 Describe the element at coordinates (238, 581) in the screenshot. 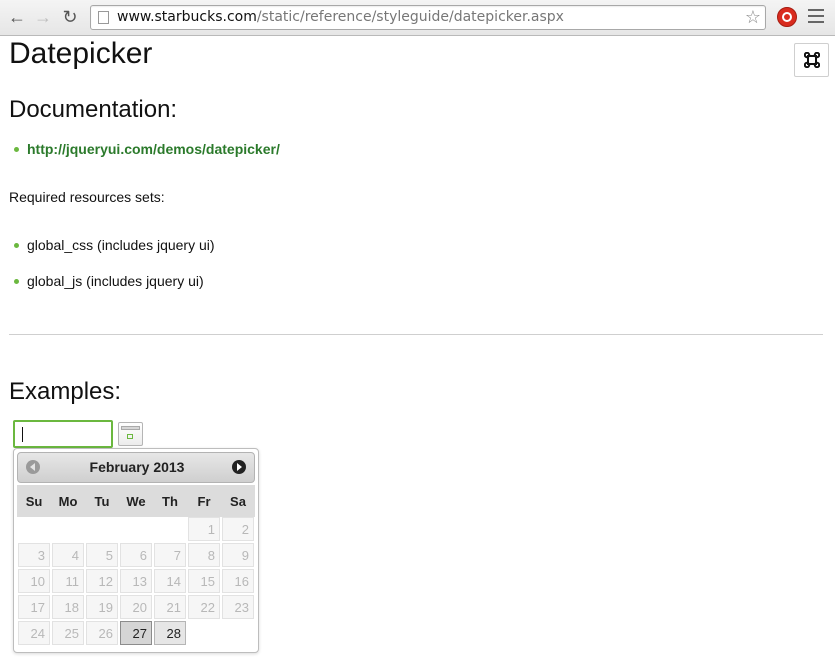

I see `calendar-day: 16` at that location.